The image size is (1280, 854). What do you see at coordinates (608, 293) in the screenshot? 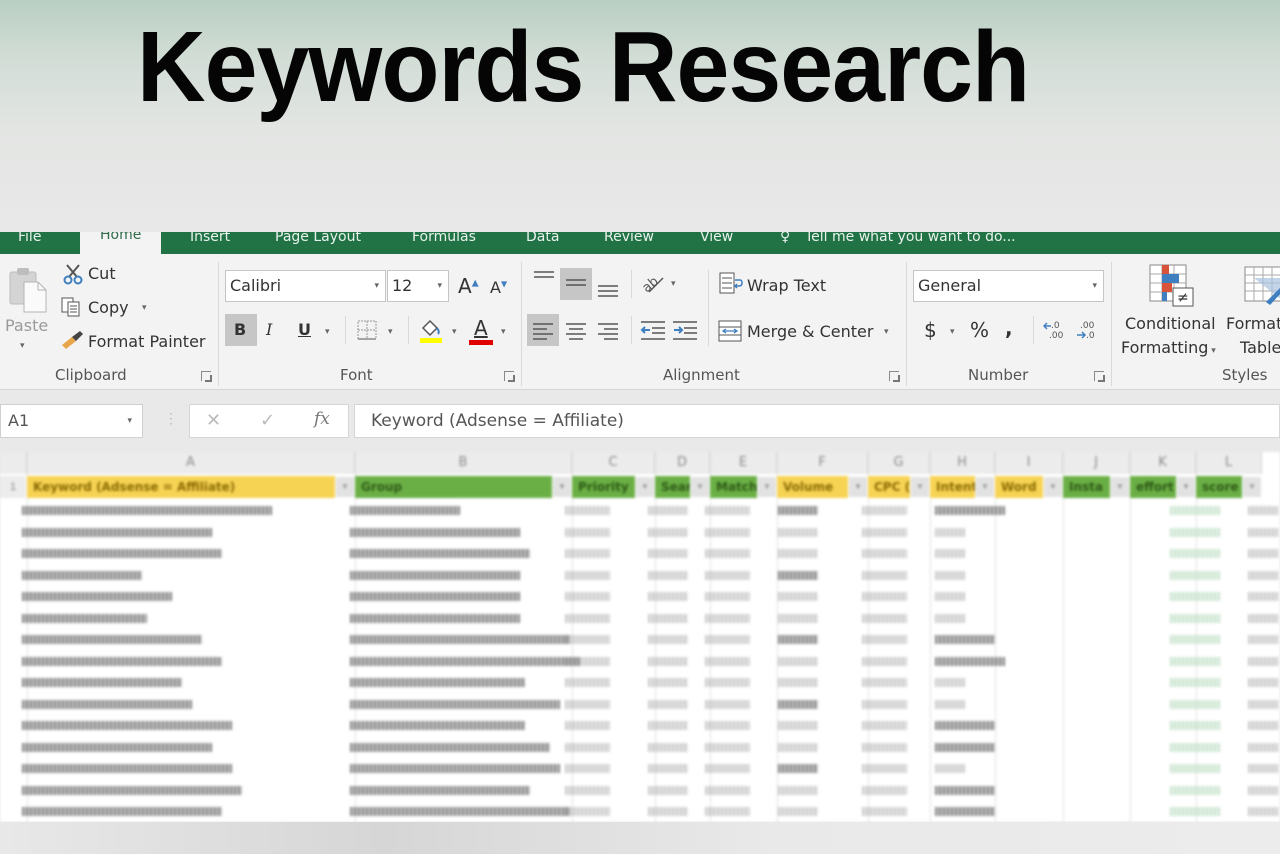
I see `bottom-align-icon` at bounding box center [608, 293].